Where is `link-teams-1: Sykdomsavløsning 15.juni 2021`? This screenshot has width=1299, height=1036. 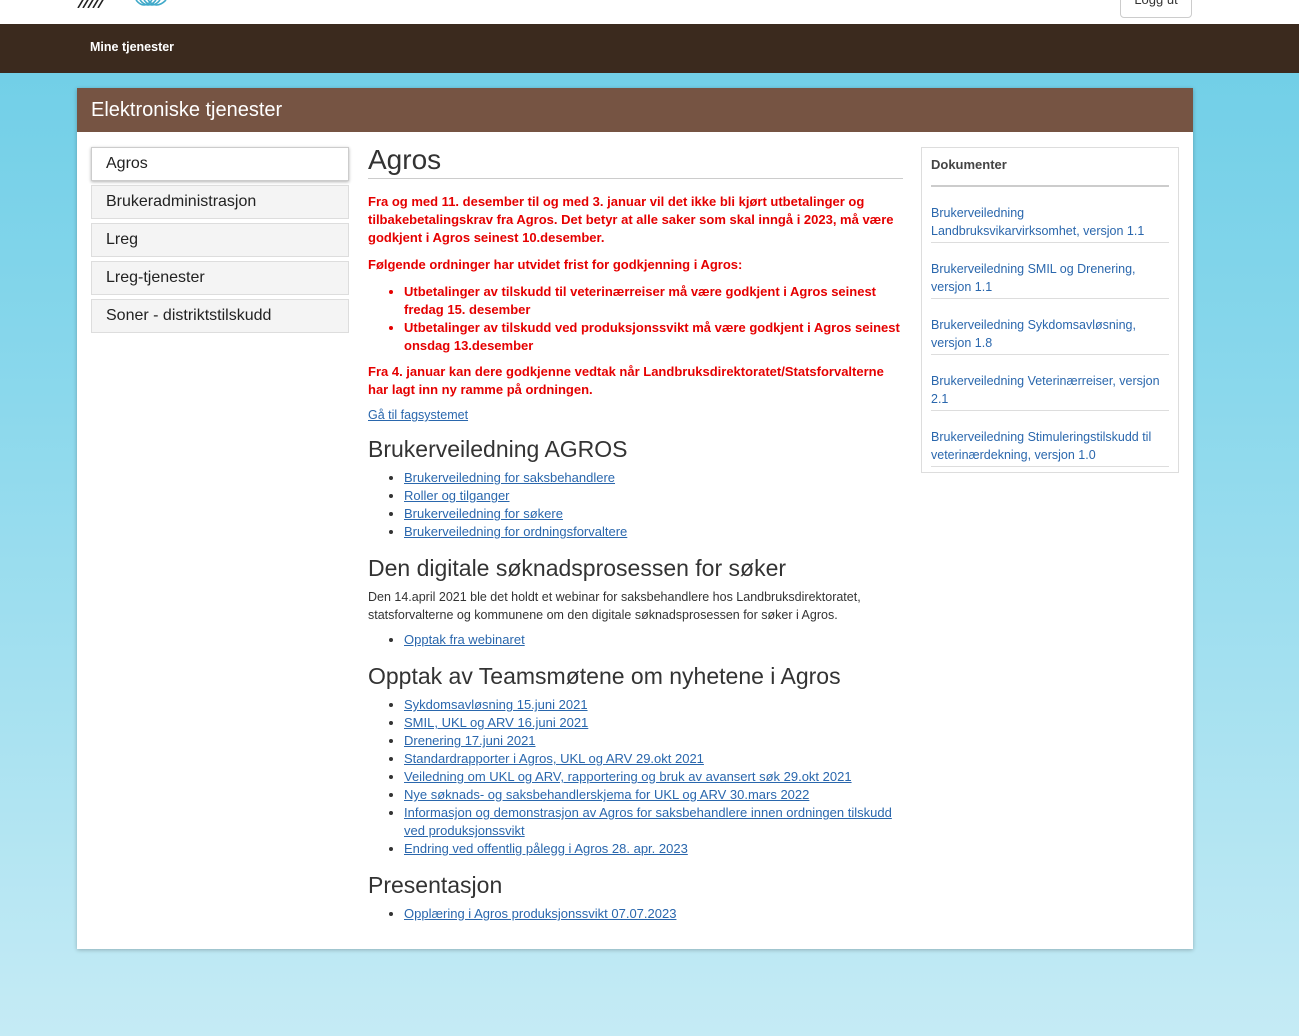
link-teams-1: Sykdomsavløsning 15.juni 2021 is located at coordinates (496, 704).